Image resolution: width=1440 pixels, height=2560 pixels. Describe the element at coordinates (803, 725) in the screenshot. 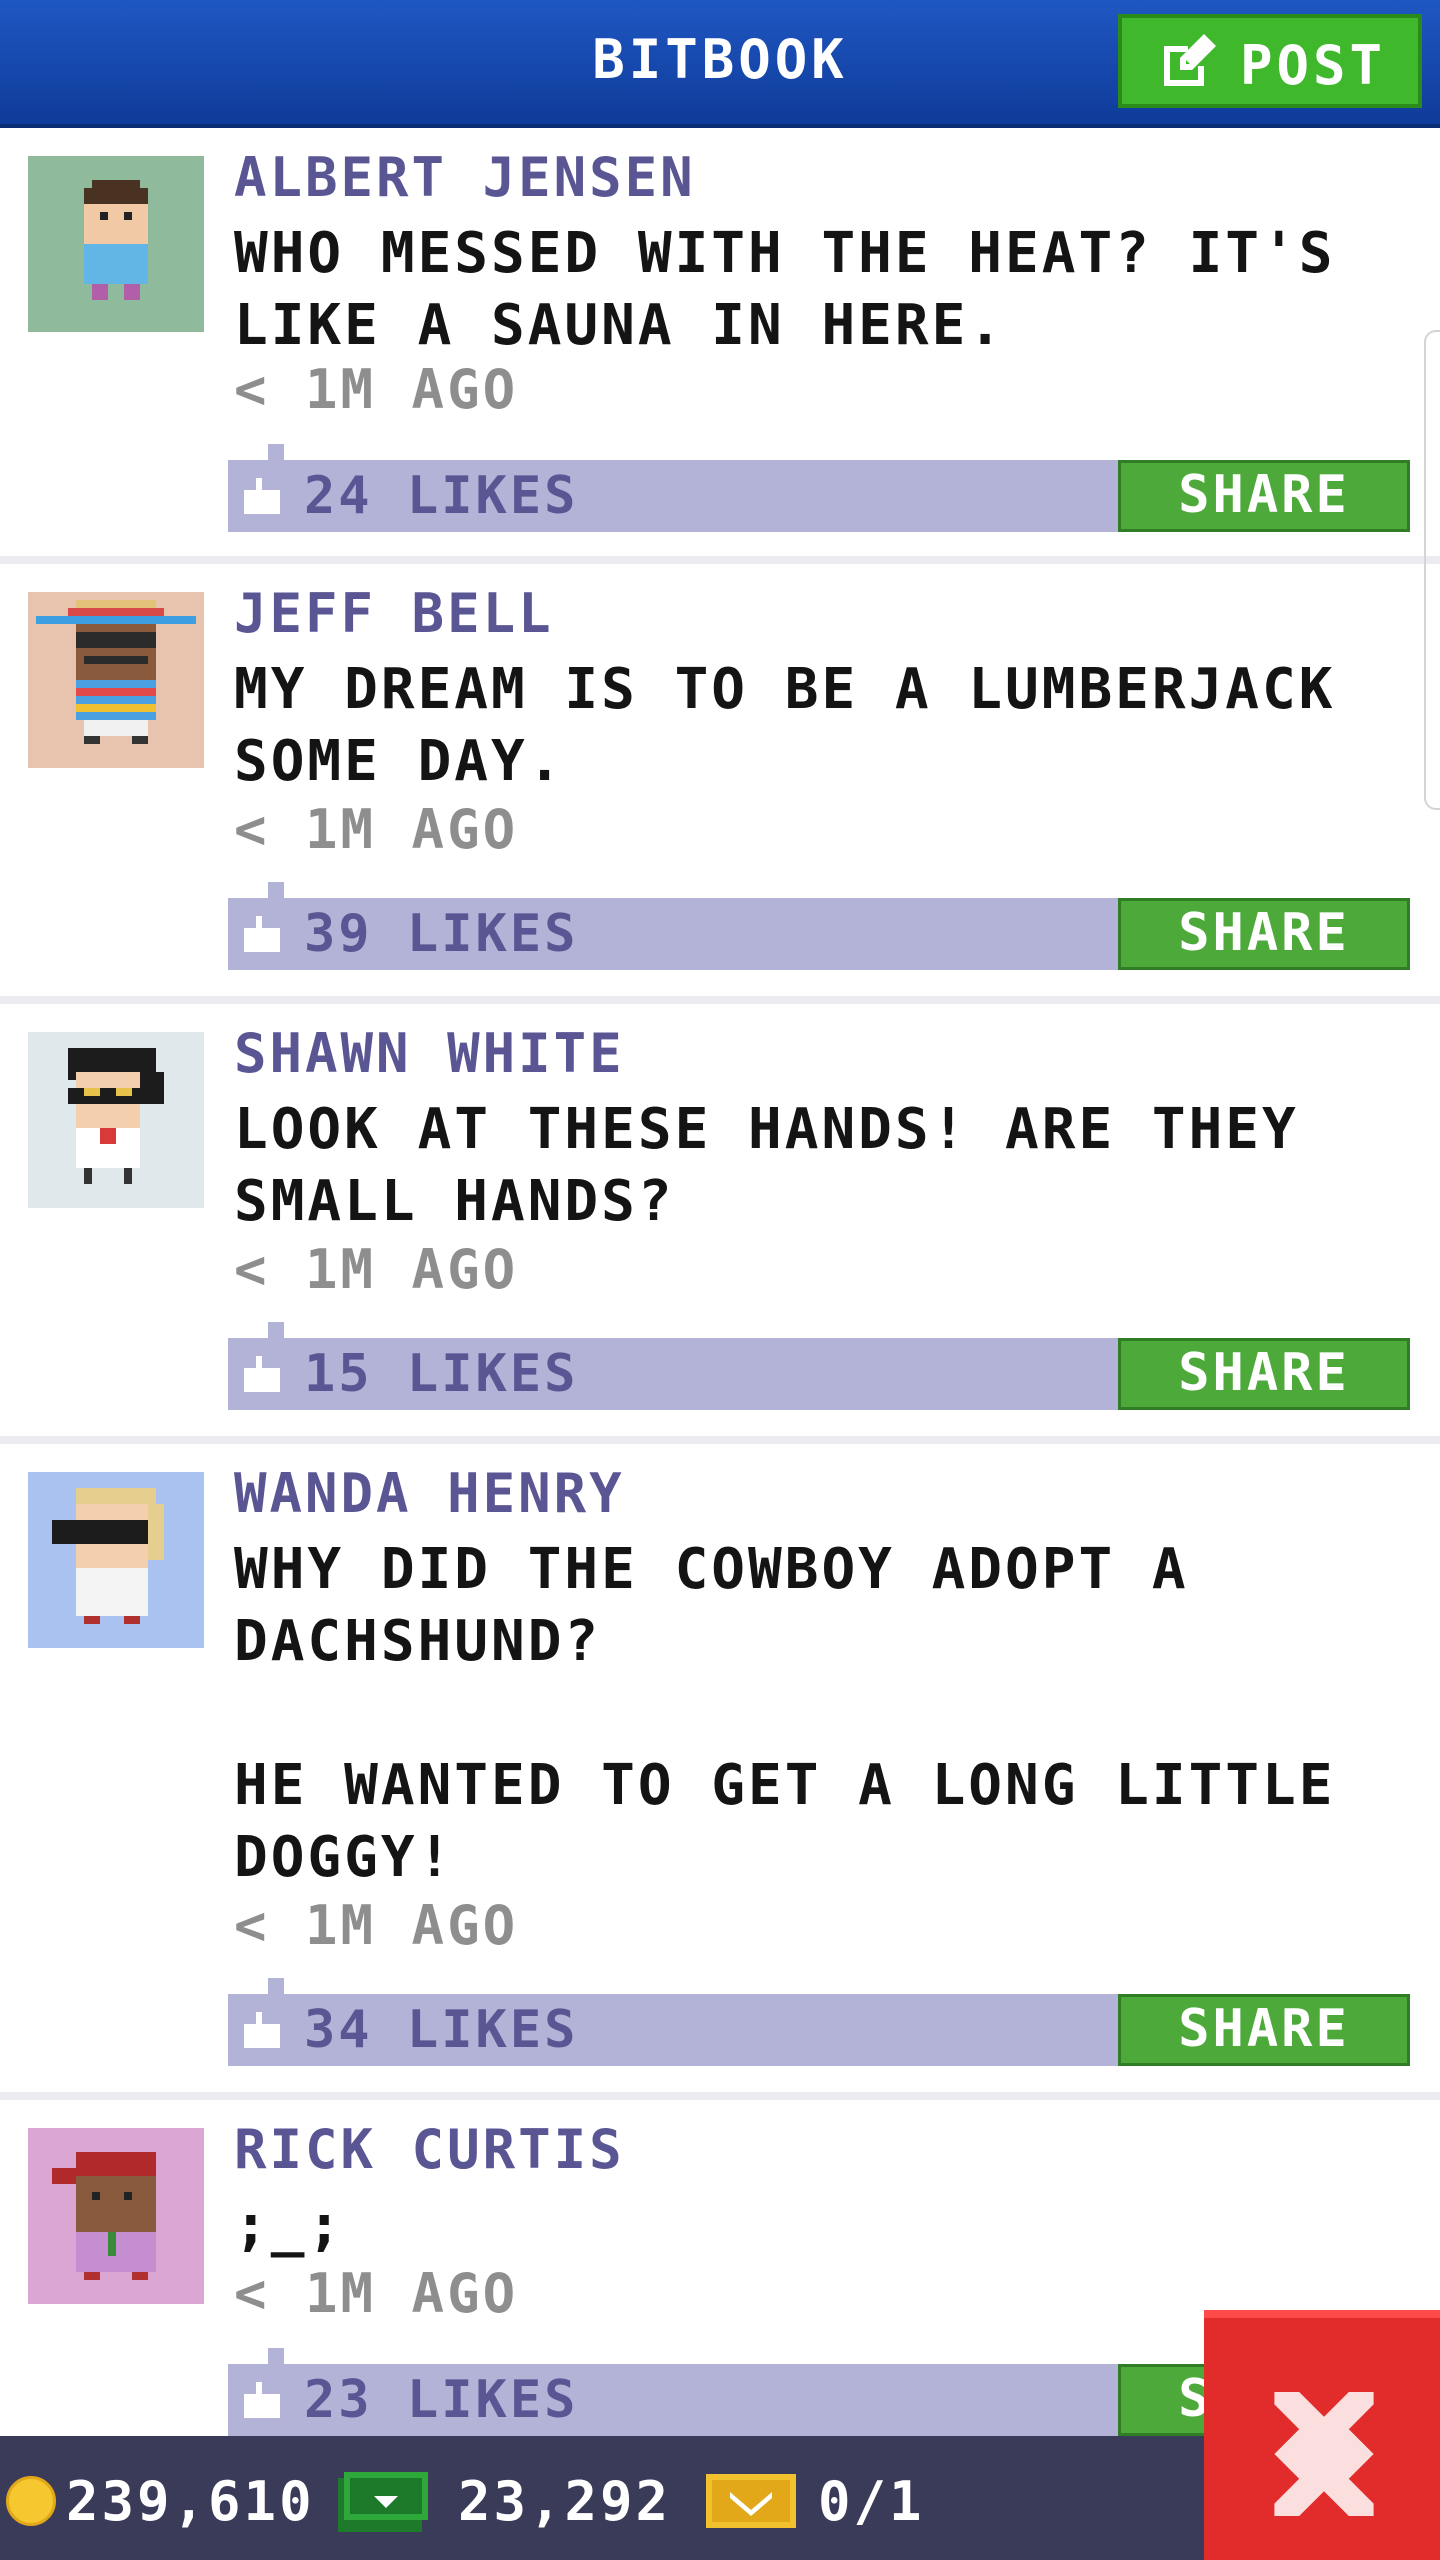

I see `post-text: MY DREAM IS TO BE A LUMBERJACK SOME DAY.` at that location.